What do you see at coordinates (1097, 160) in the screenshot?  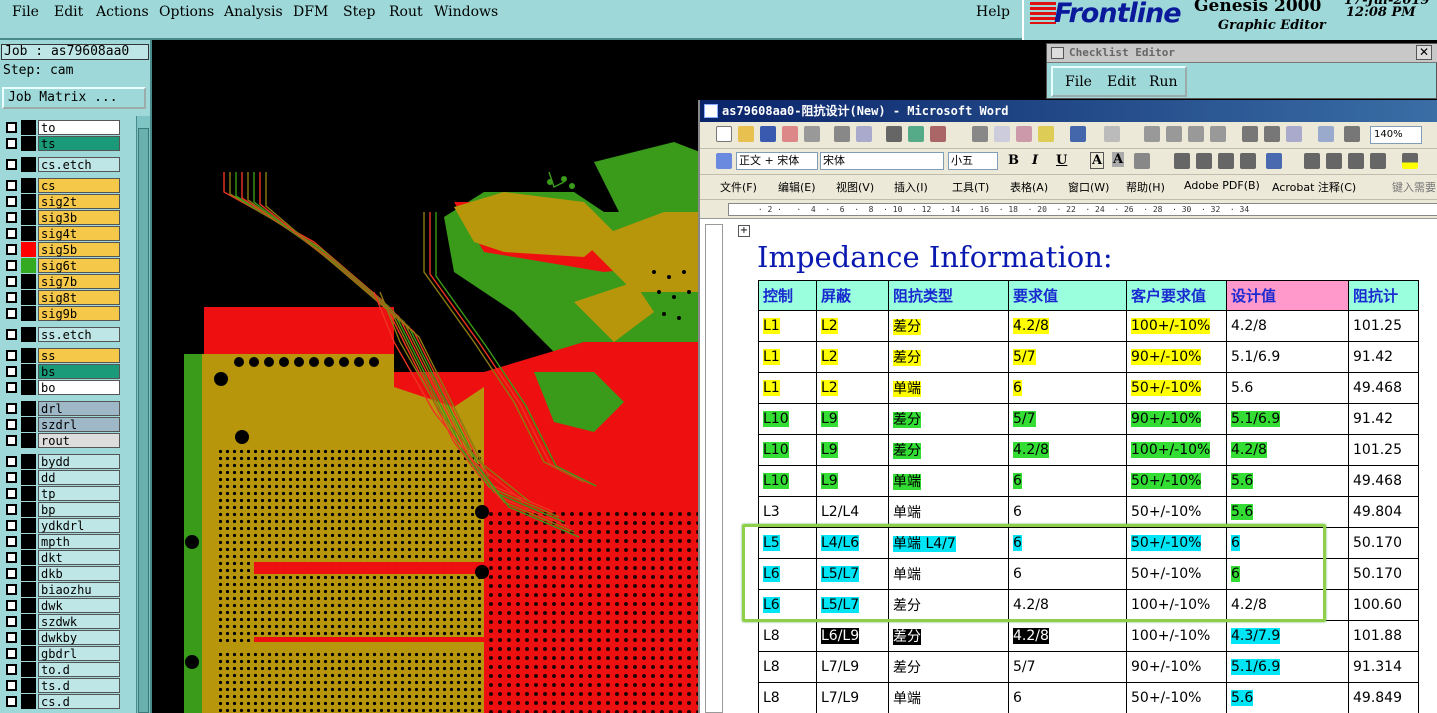 I see `char-border-icon: A` at bounding box center [1097, 160].